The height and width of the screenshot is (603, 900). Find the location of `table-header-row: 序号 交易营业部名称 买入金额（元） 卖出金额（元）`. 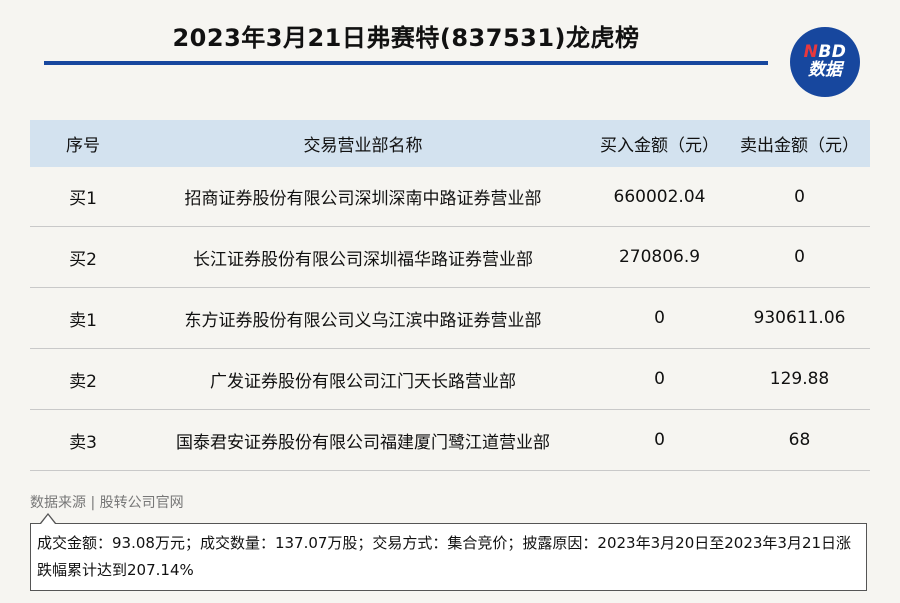

table-header-row: 序号 交易营业部名称 买入金额（元） 卖出金额（元） is located at coordinates (450, 143).